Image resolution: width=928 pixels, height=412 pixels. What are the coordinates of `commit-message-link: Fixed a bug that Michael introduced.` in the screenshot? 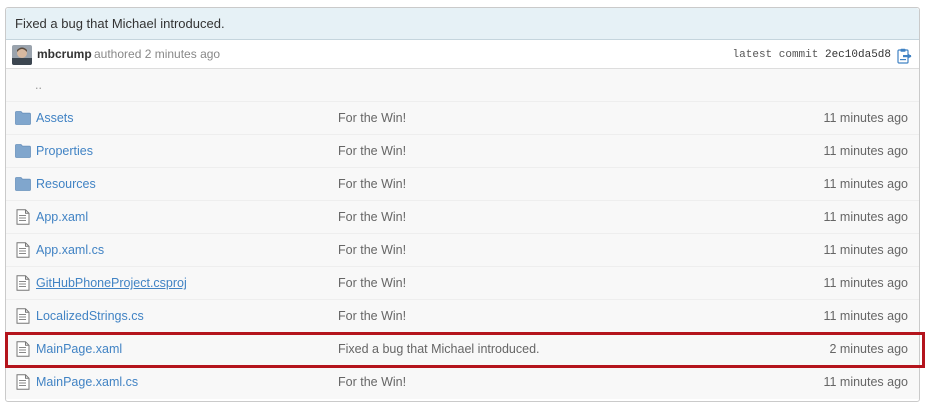 It's located at (439, 349).